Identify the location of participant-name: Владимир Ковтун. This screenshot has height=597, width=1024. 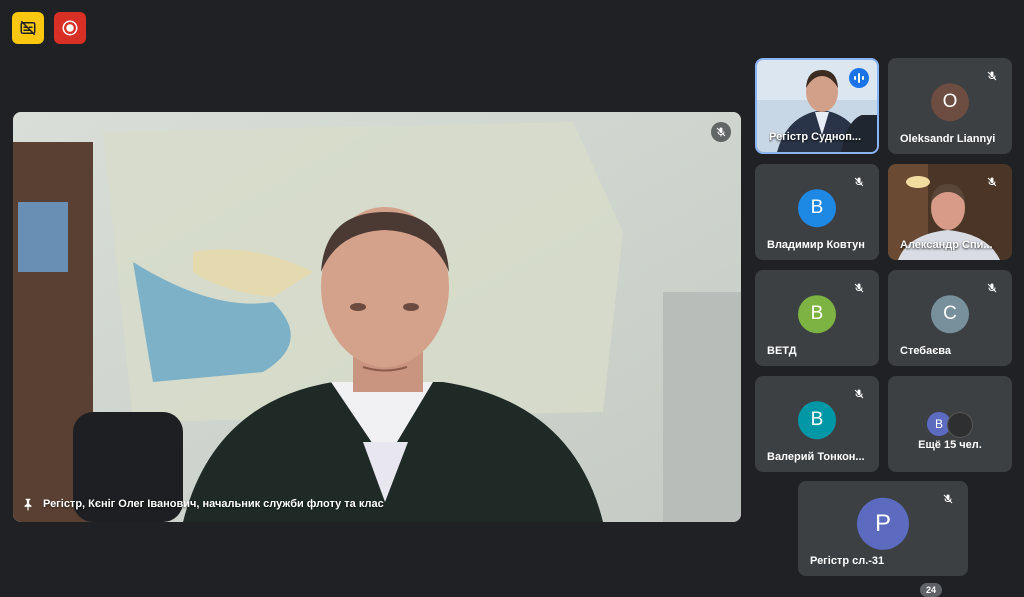
(816, 245).